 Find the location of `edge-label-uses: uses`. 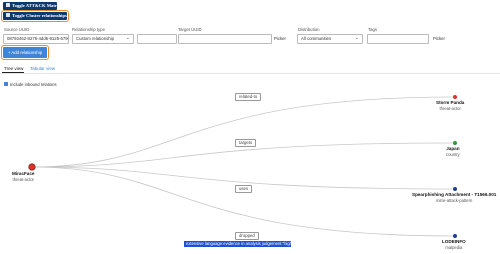

edge-label-uses: uses is located at coordinates (244, 189).